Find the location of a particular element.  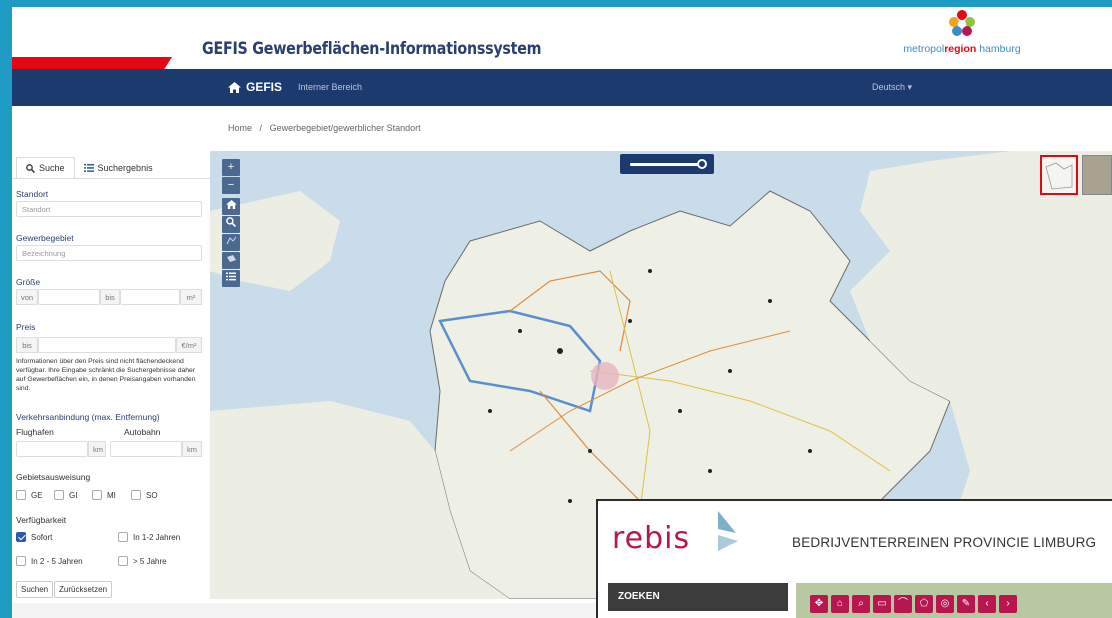

rebis-search-button: ⌕ is located at coordinates (861, 604).